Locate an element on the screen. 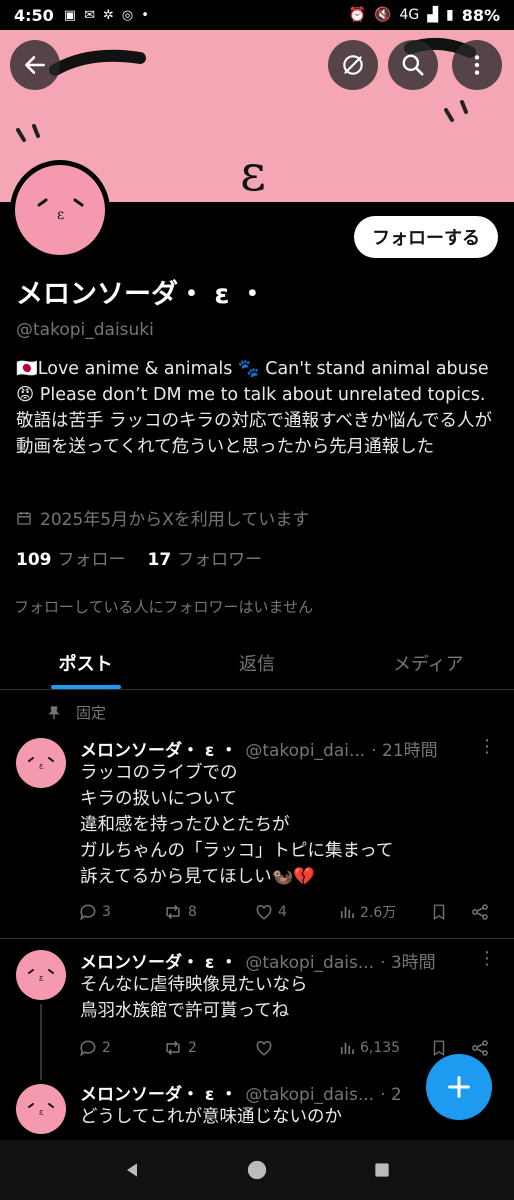 The width and height of the screenshot is (514, 1200). square-recents-icon is located at coordinates (381, 1170).